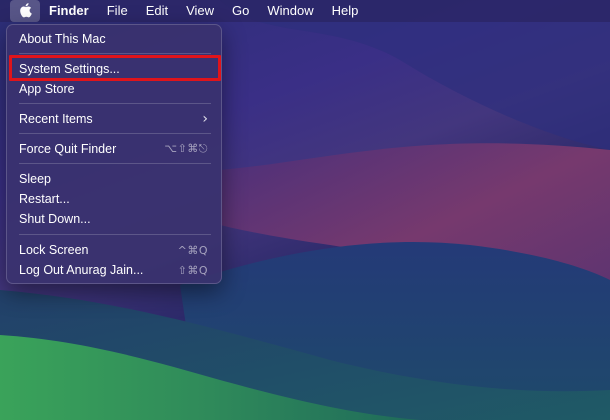 The width and height of the screenshot is (610, 420). Describe the element at coordinates (47, 89) in the screenshot. I see `menu-item-label: App Store` at that location.